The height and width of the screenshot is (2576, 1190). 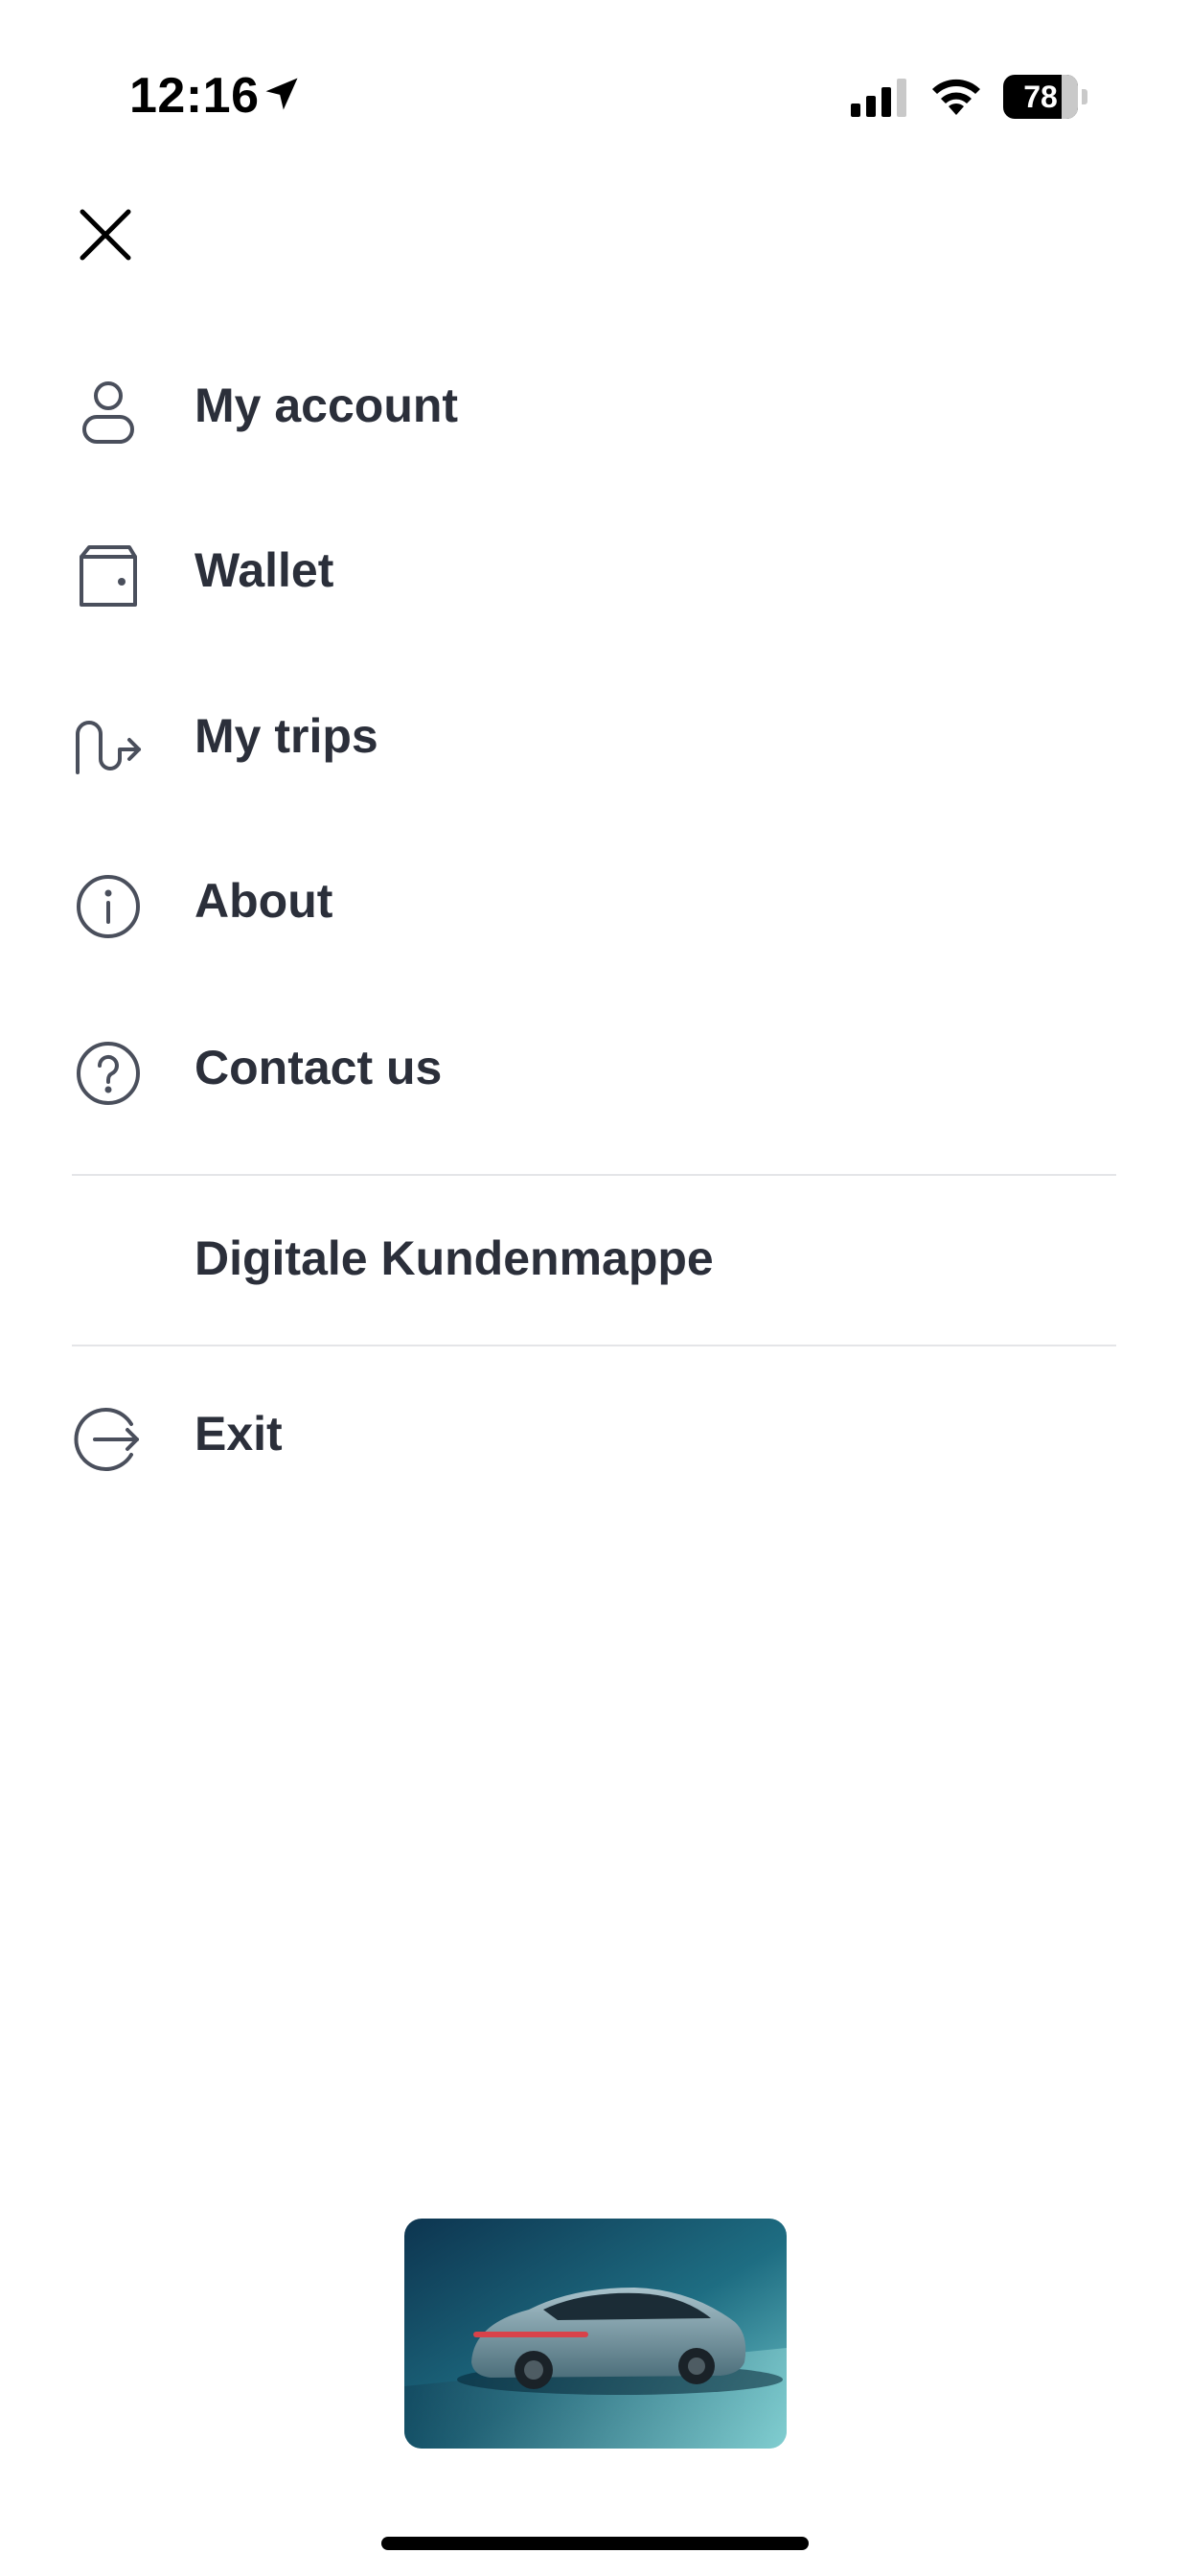 I want to click on menu-item-label: My trips, so click(x=287, y=736).